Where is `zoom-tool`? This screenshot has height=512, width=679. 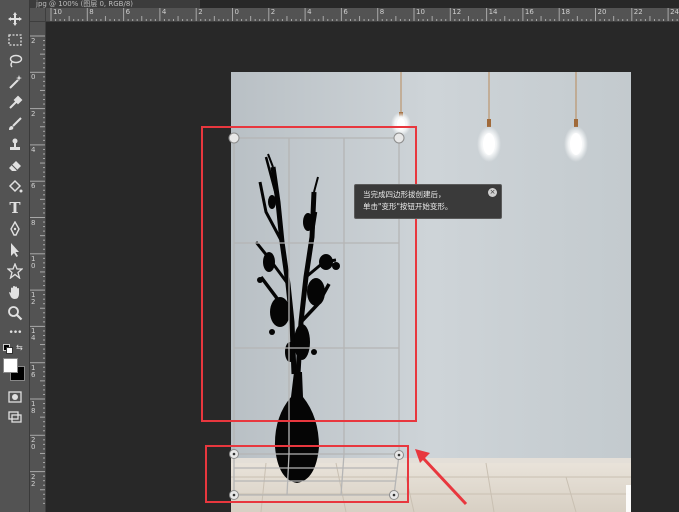
zoom-tool is located at coordinates (15, 313).